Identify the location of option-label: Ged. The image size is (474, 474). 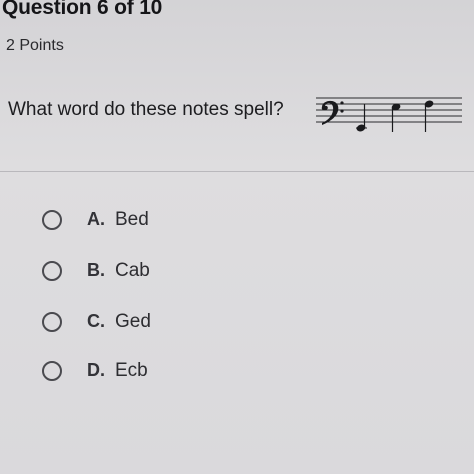
(133, 321).